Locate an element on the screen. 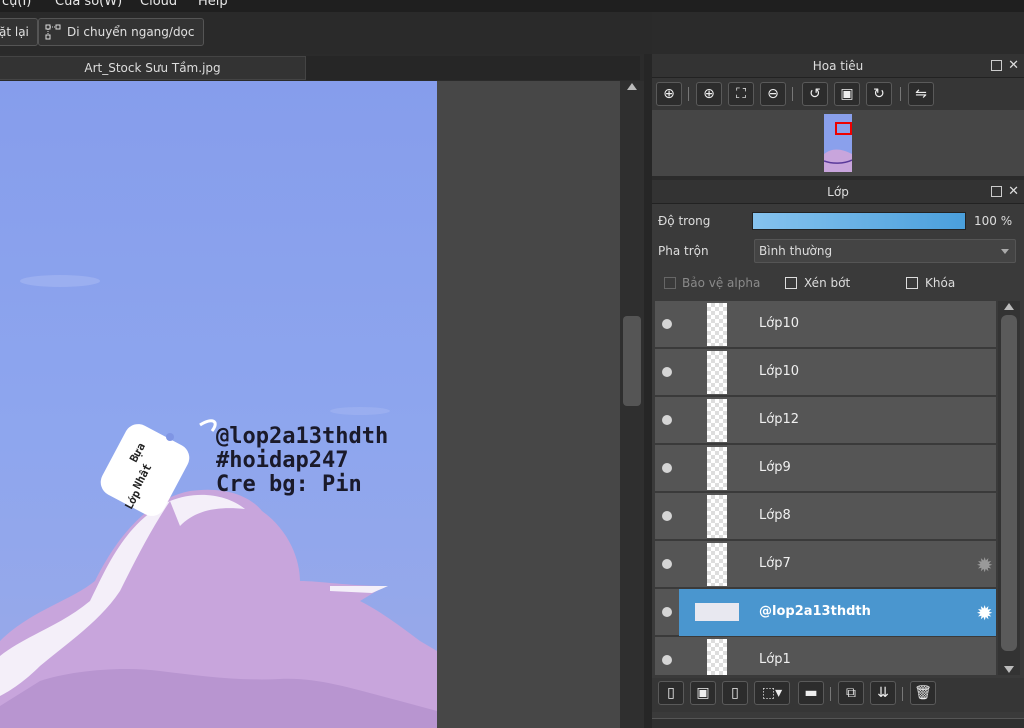  menu-item-help: Help is located at coordinates (213, 4).